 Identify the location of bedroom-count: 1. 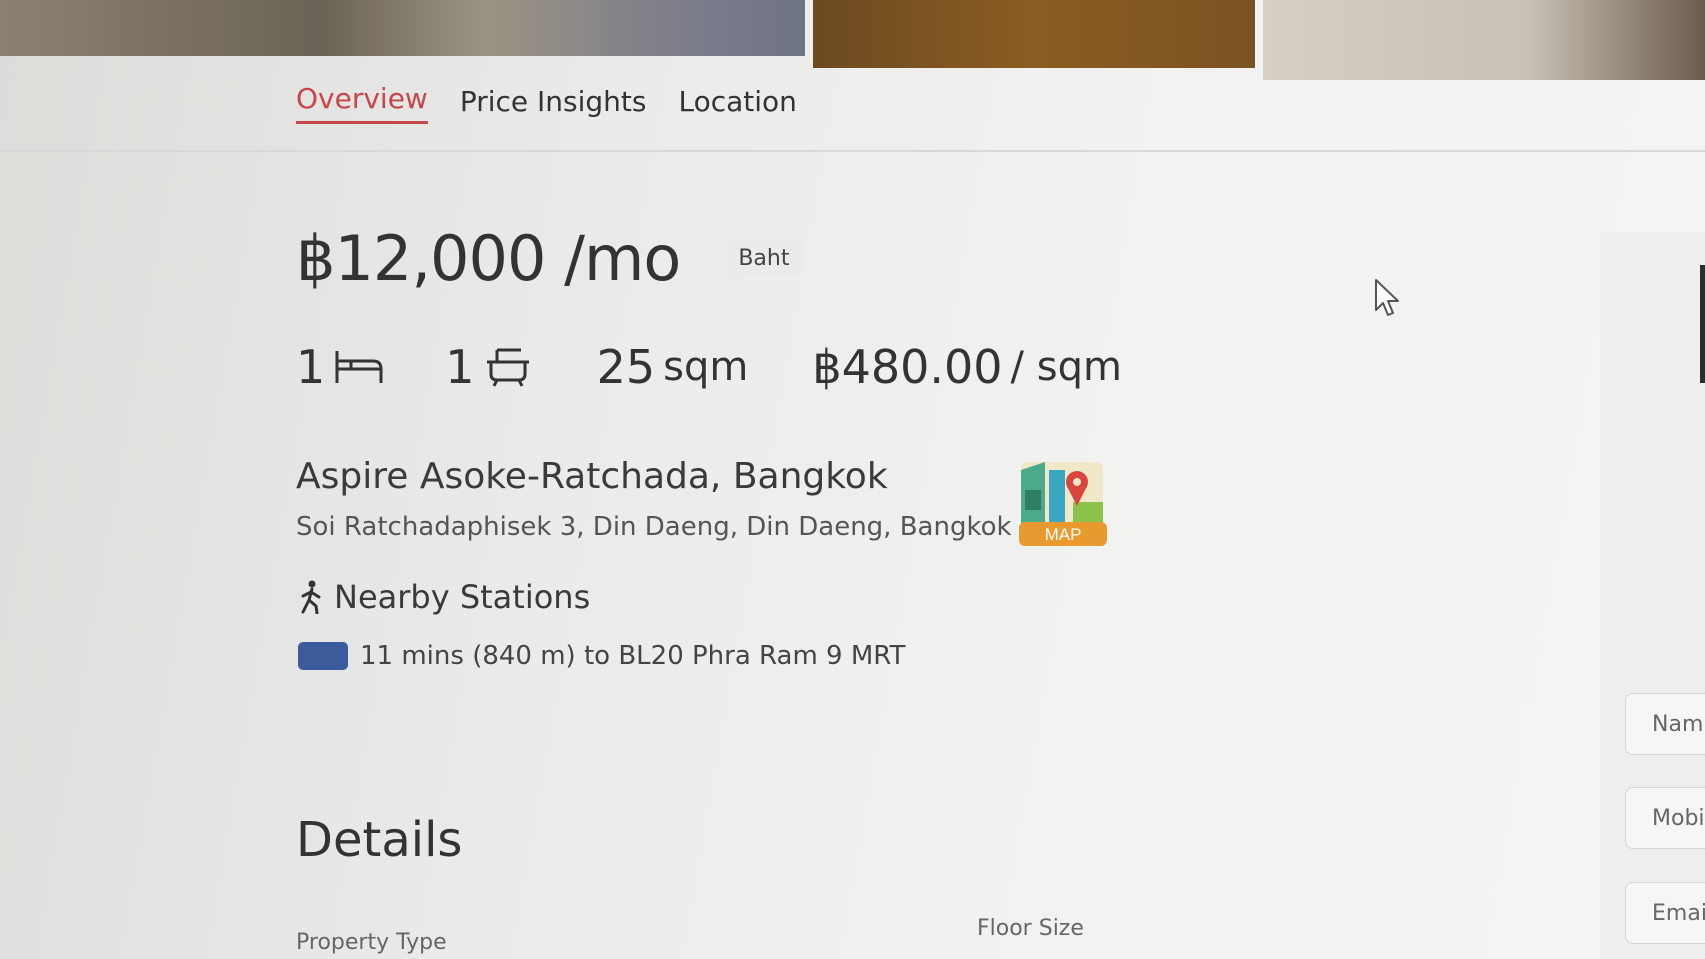
(340, 367).